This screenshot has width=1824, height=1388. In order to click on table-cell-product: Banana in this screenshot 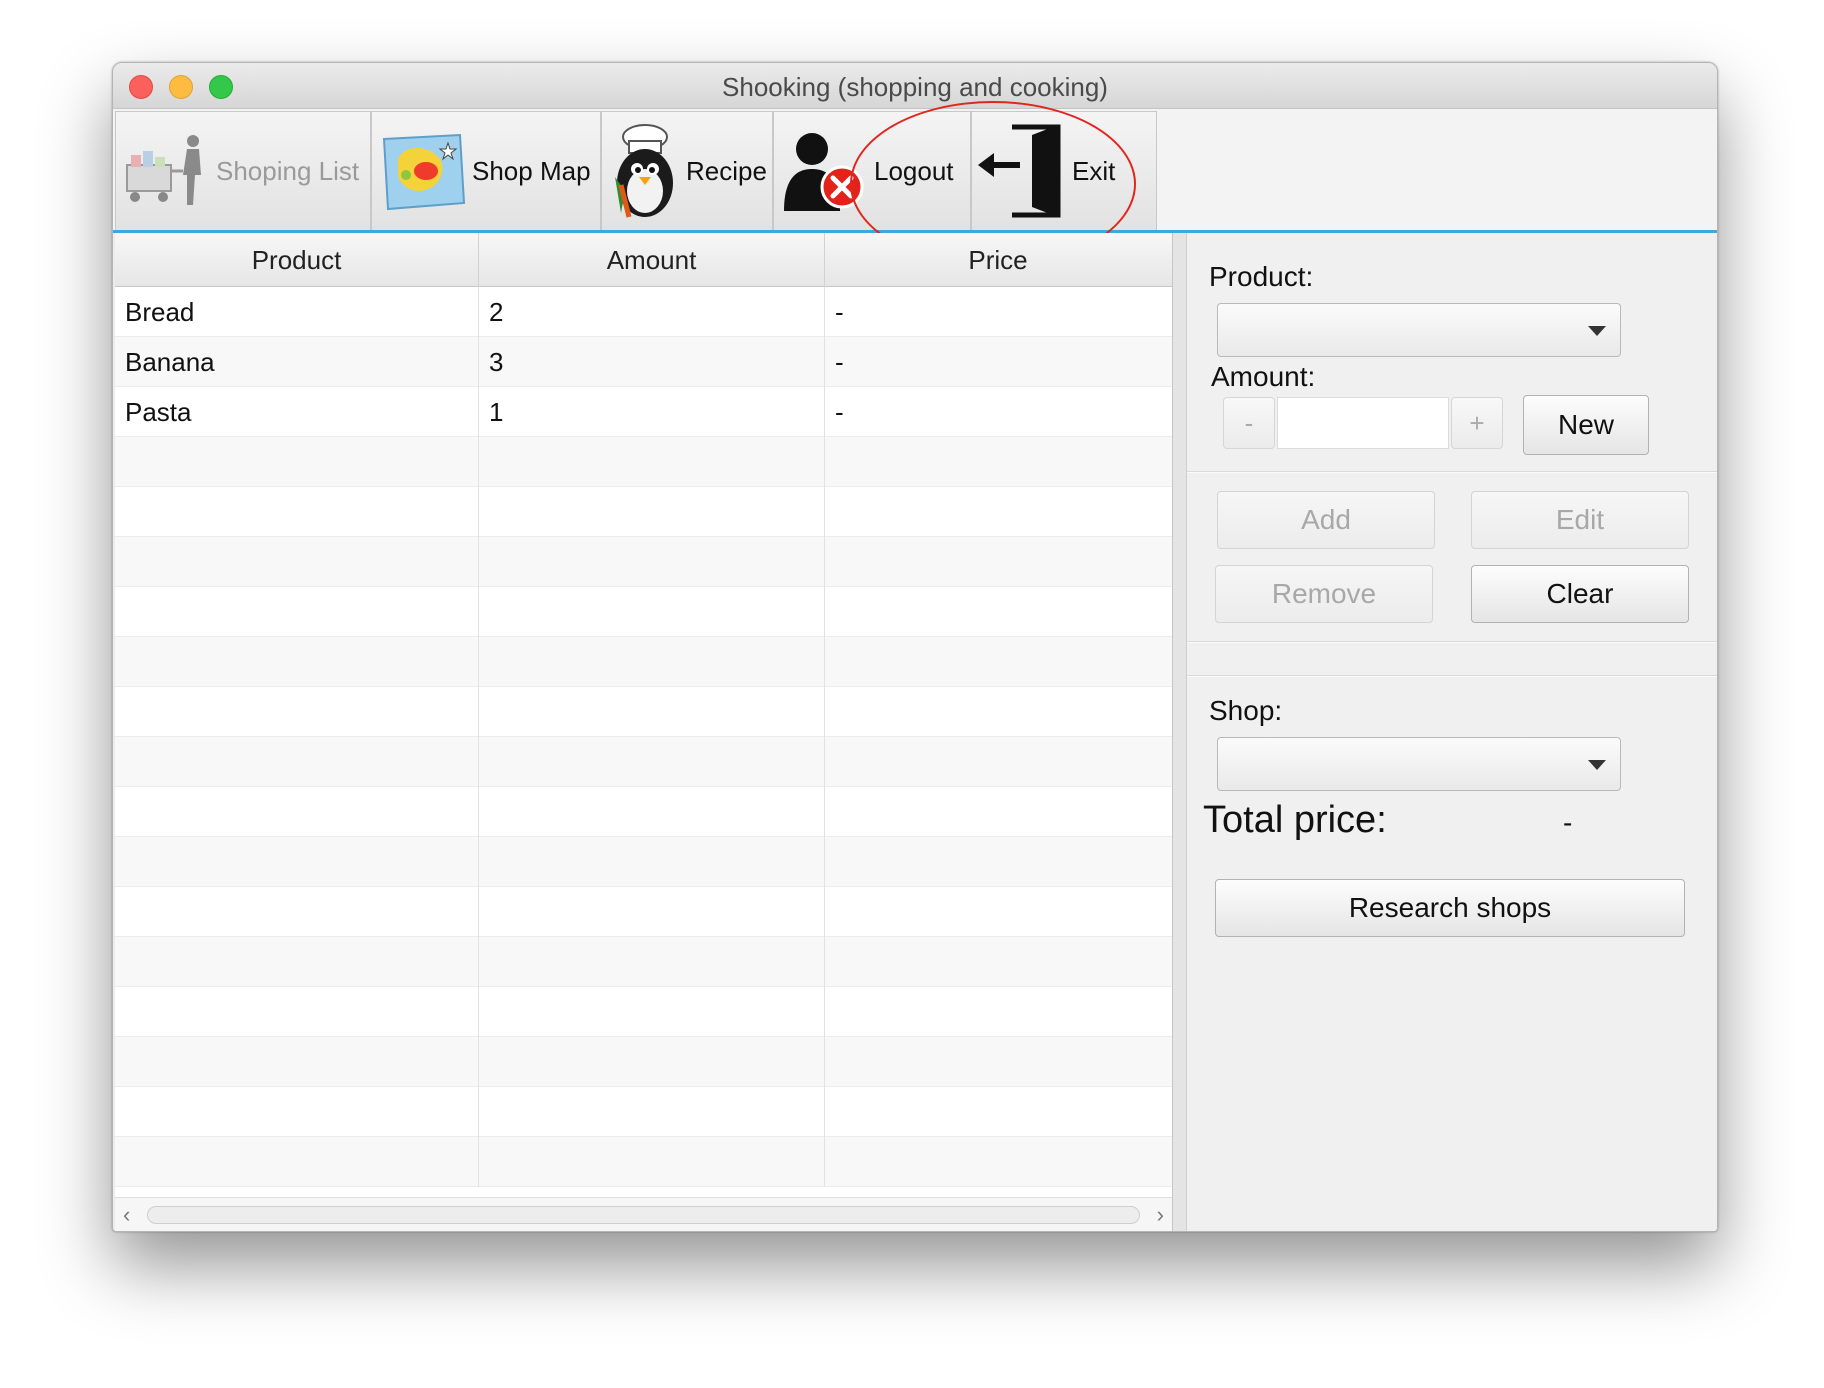, I will do `click(297, 362)`.